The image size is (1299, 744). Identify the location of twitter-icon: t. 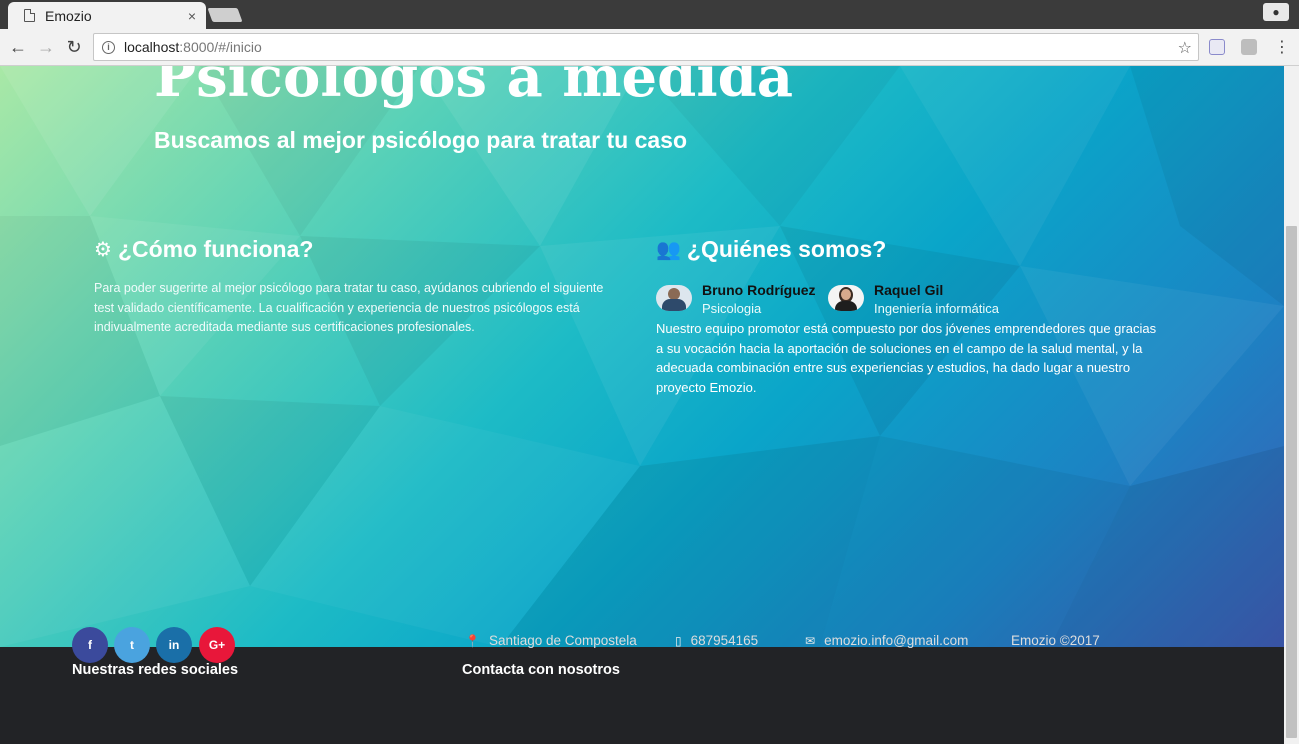
(132, 645).